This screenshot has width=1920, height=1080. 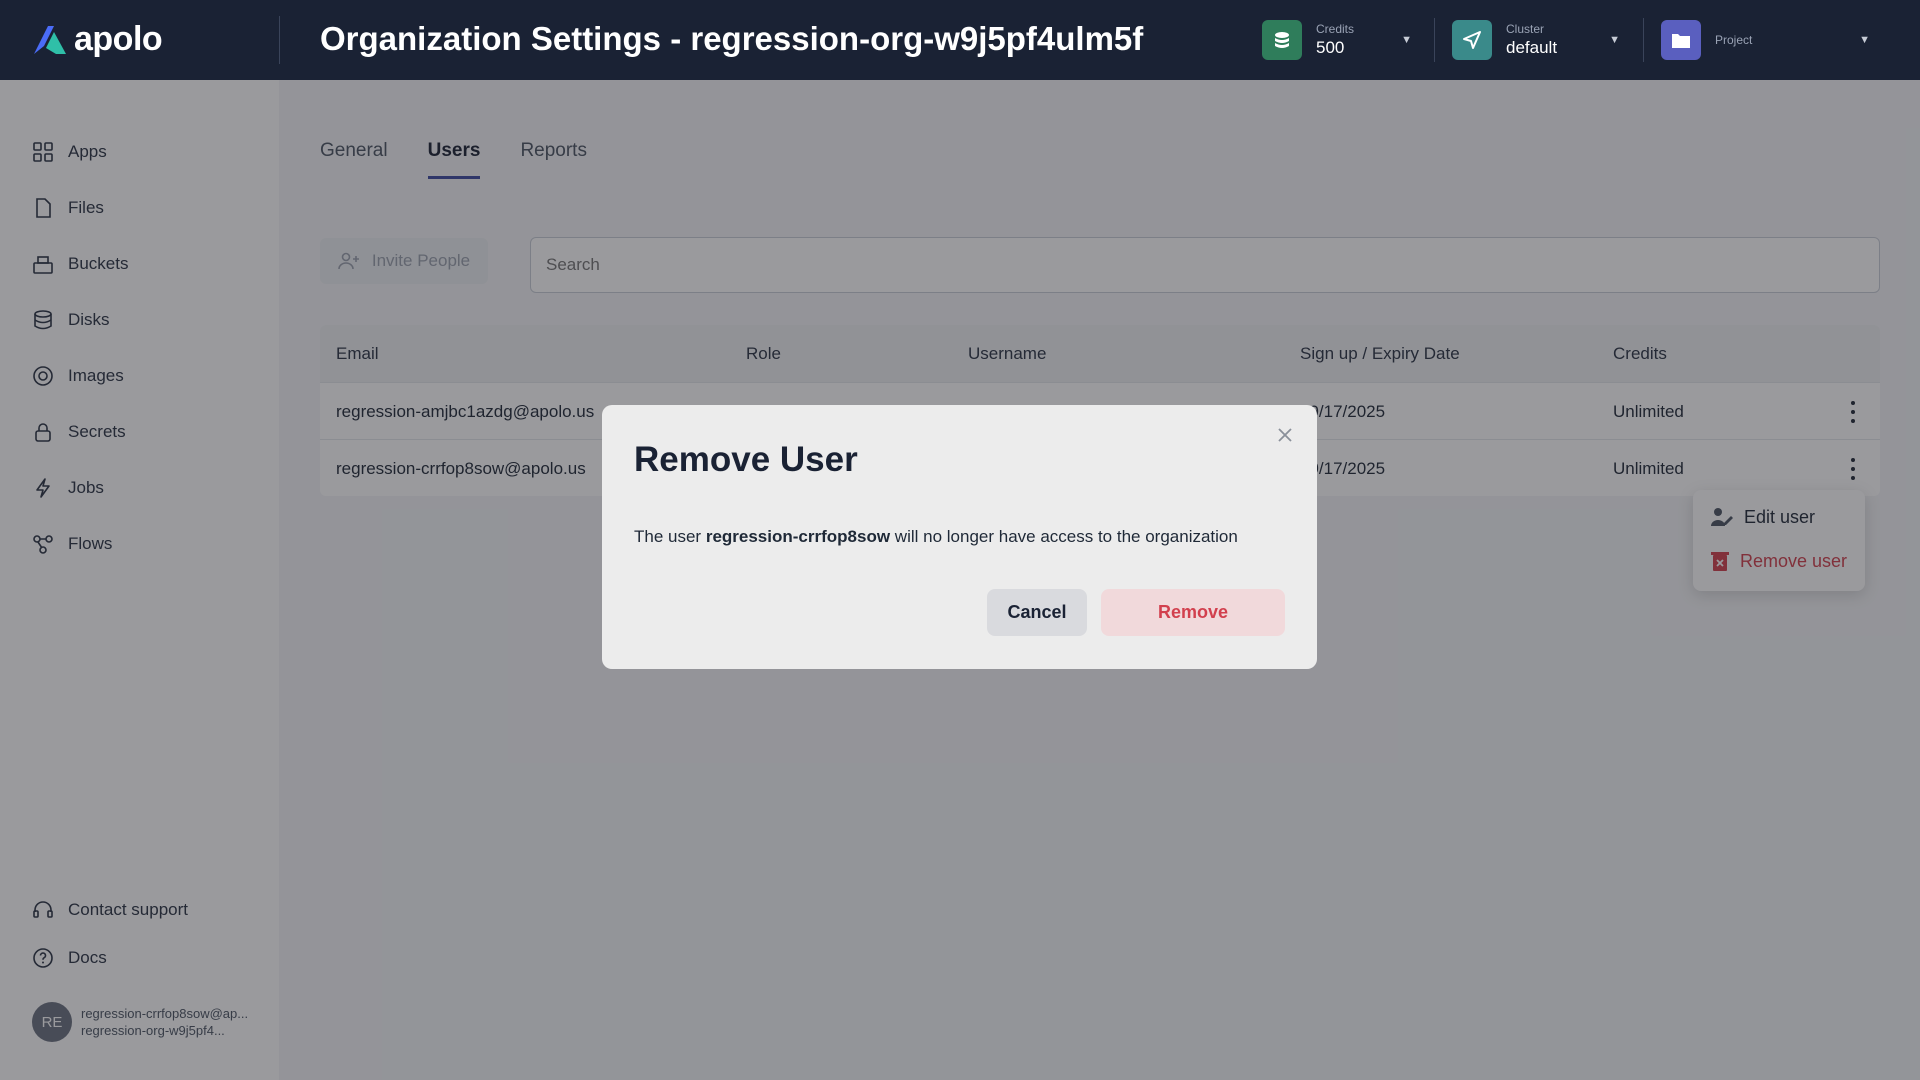 I want to click on topbar-backdrop, so click(x=960, y=40).